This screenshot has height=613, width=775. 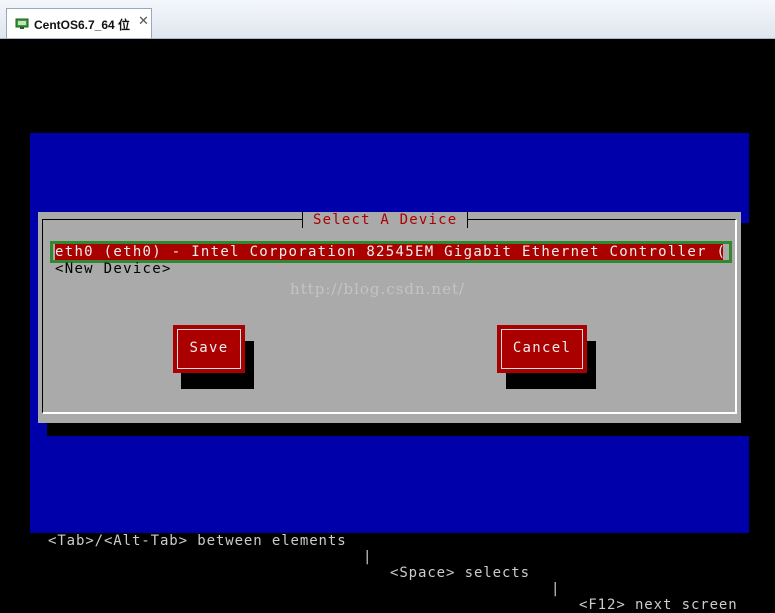 I want to click on cancel-button: Cancel, so click(x=542, y=349).